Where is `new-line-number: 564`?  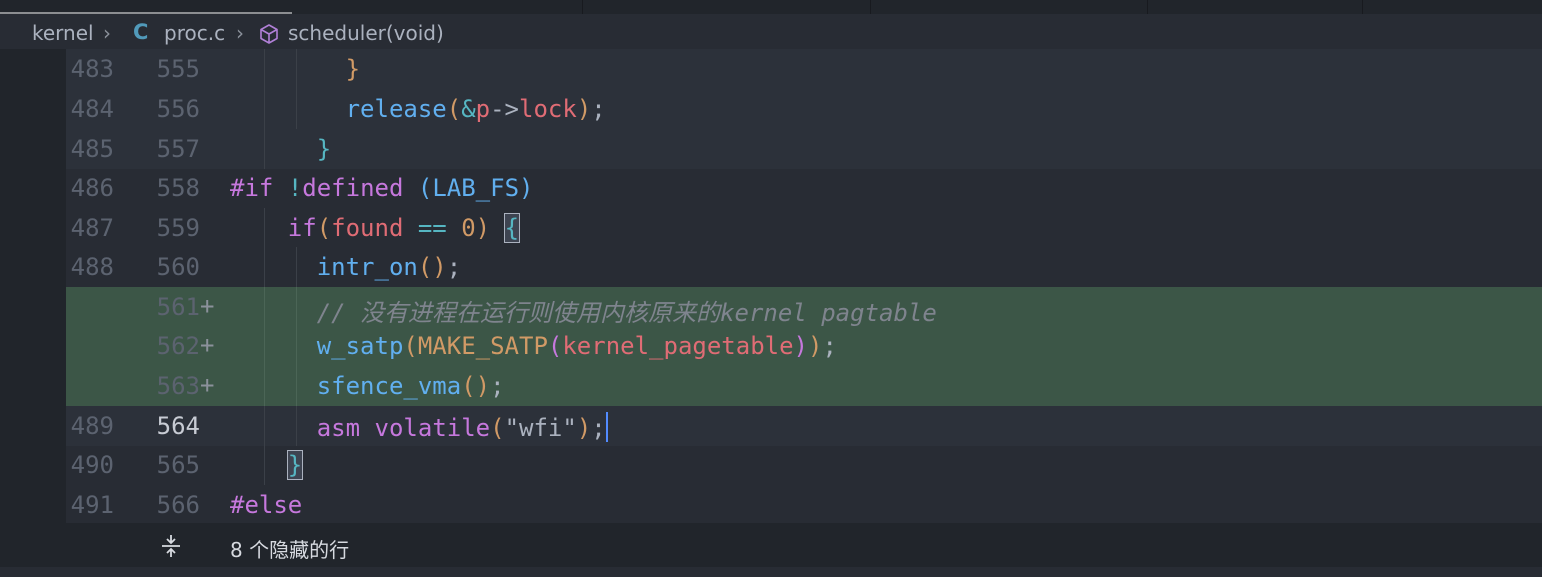 new-line-number: 564 is located at coordinates (178, 426).